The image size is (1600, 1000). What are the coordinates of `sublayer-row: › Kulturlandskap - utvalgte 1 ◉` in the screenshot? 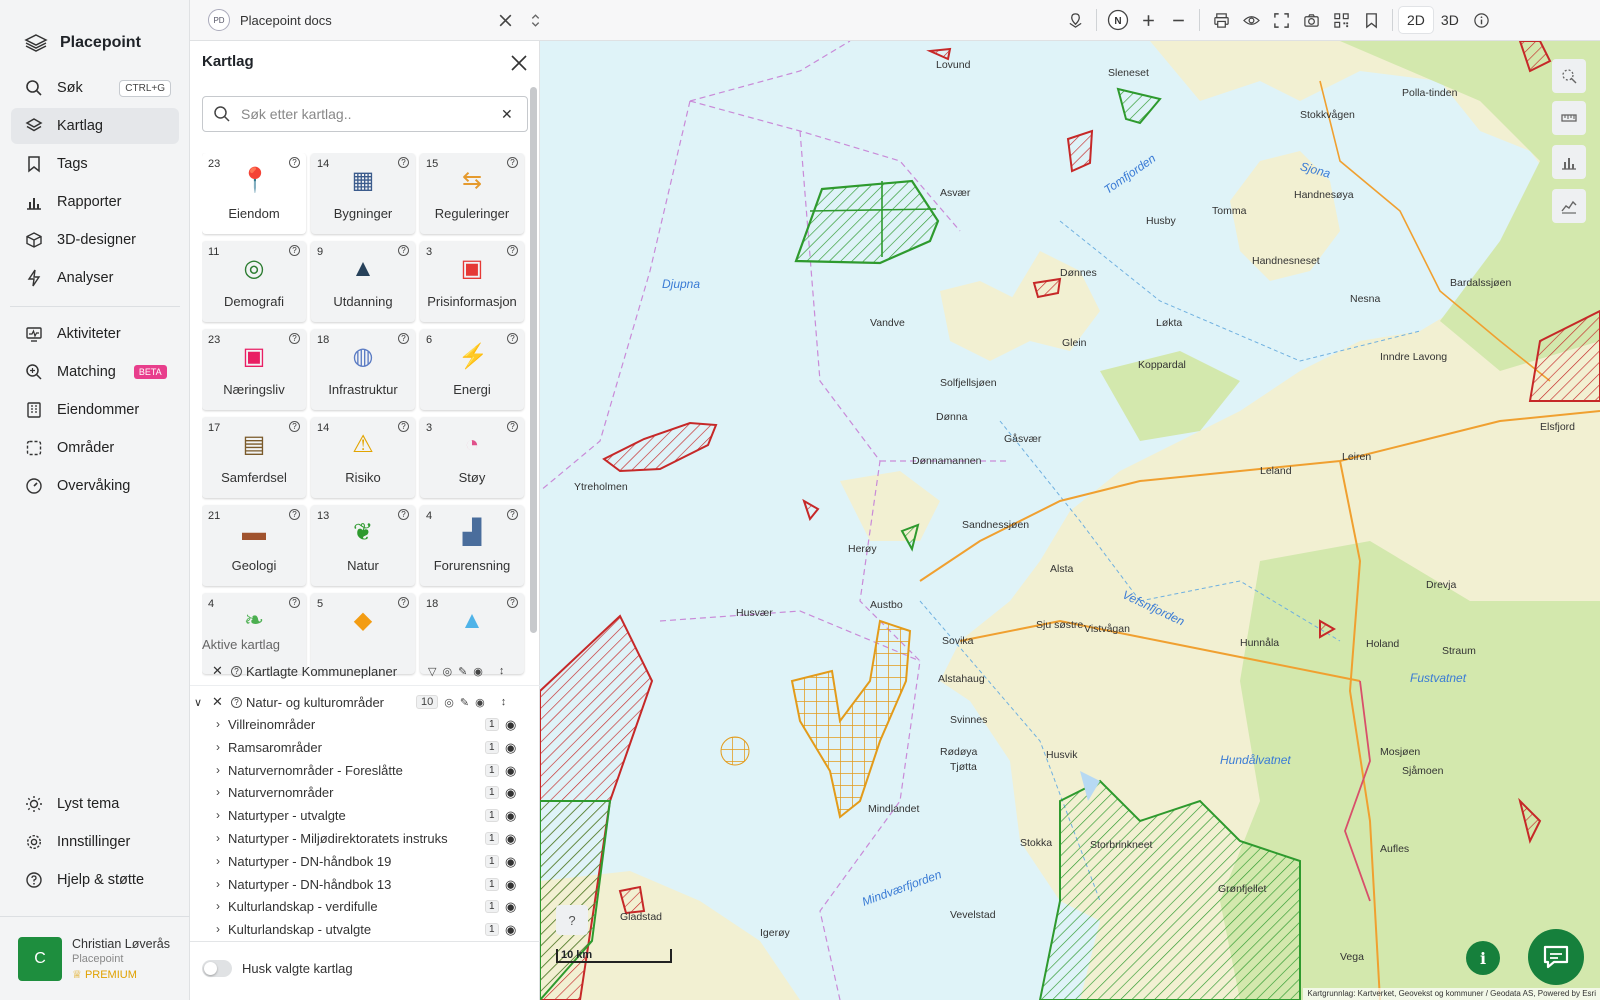 It's located at (365, 930).